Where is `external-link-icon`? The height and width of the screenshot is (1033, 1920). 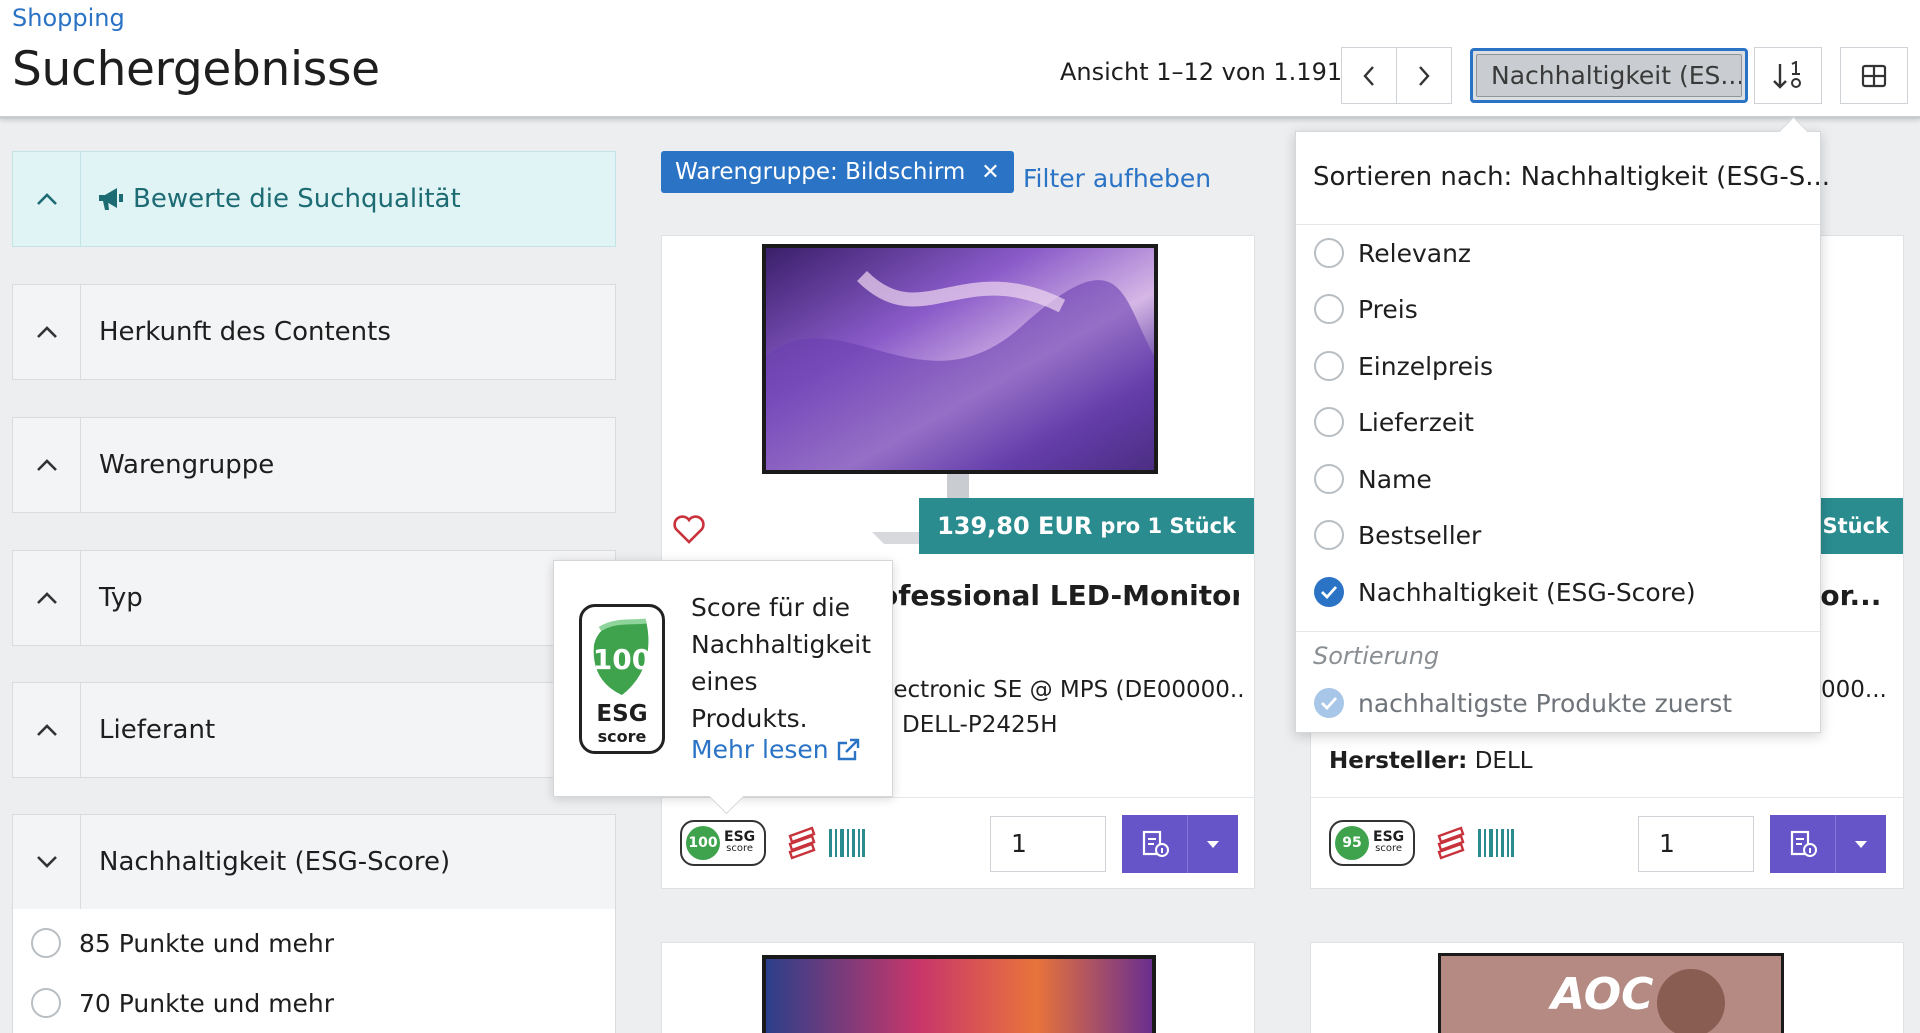 external-link-icon is located at coordinates (848, 749).